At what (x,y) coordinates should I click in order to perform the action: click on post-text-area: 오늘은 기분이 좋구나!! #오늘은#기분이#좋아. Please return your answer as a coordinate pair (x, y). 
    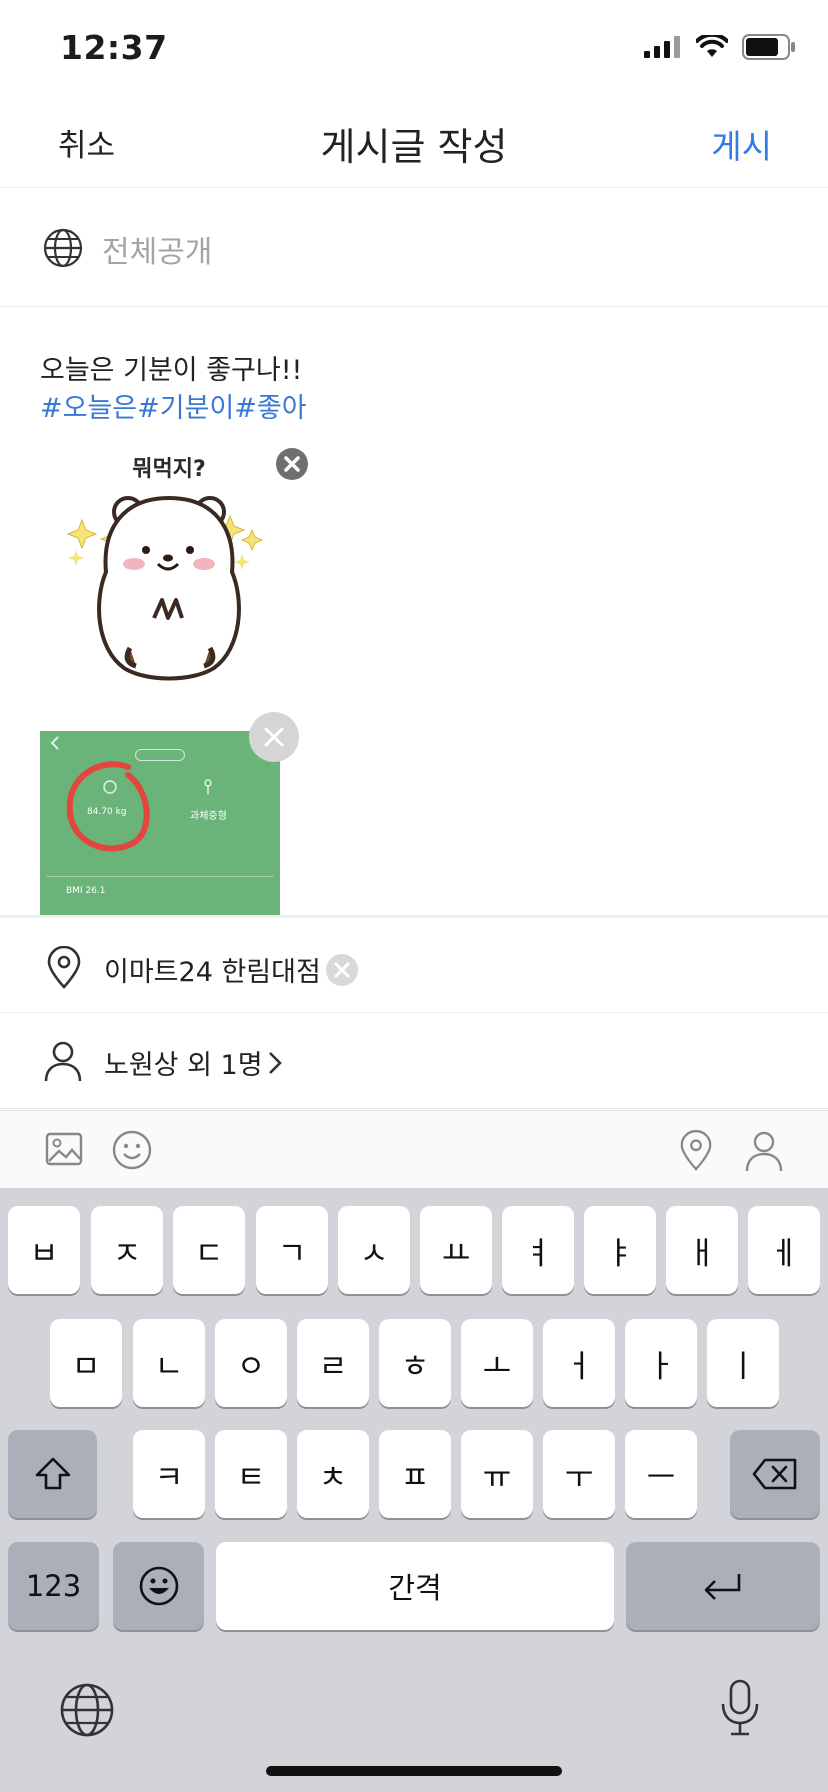
    Looking at the image, I should click on (173, 390).